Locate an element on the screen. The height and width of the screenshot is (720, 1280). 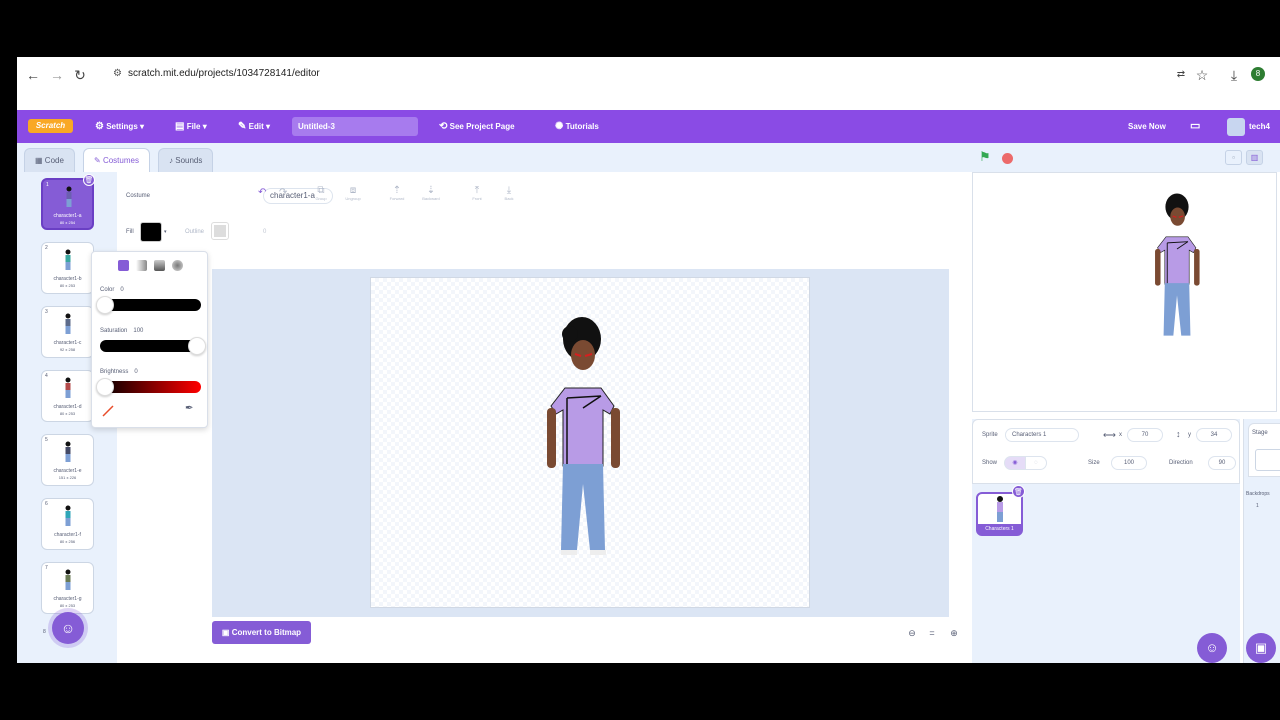
saturation-slider-knob is located at coordinates (197, 346).